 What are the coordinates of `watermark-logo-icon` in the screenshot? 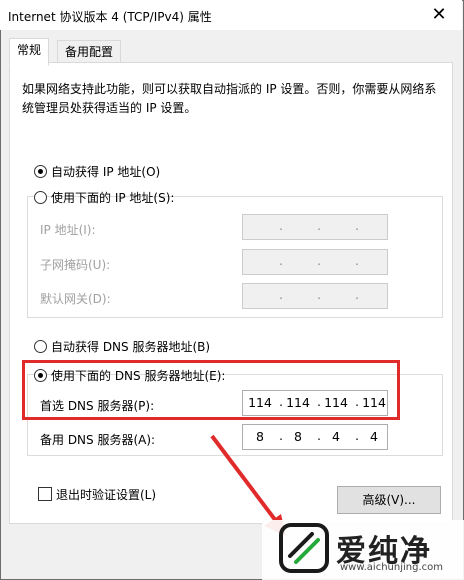 It's located at (304, 548).